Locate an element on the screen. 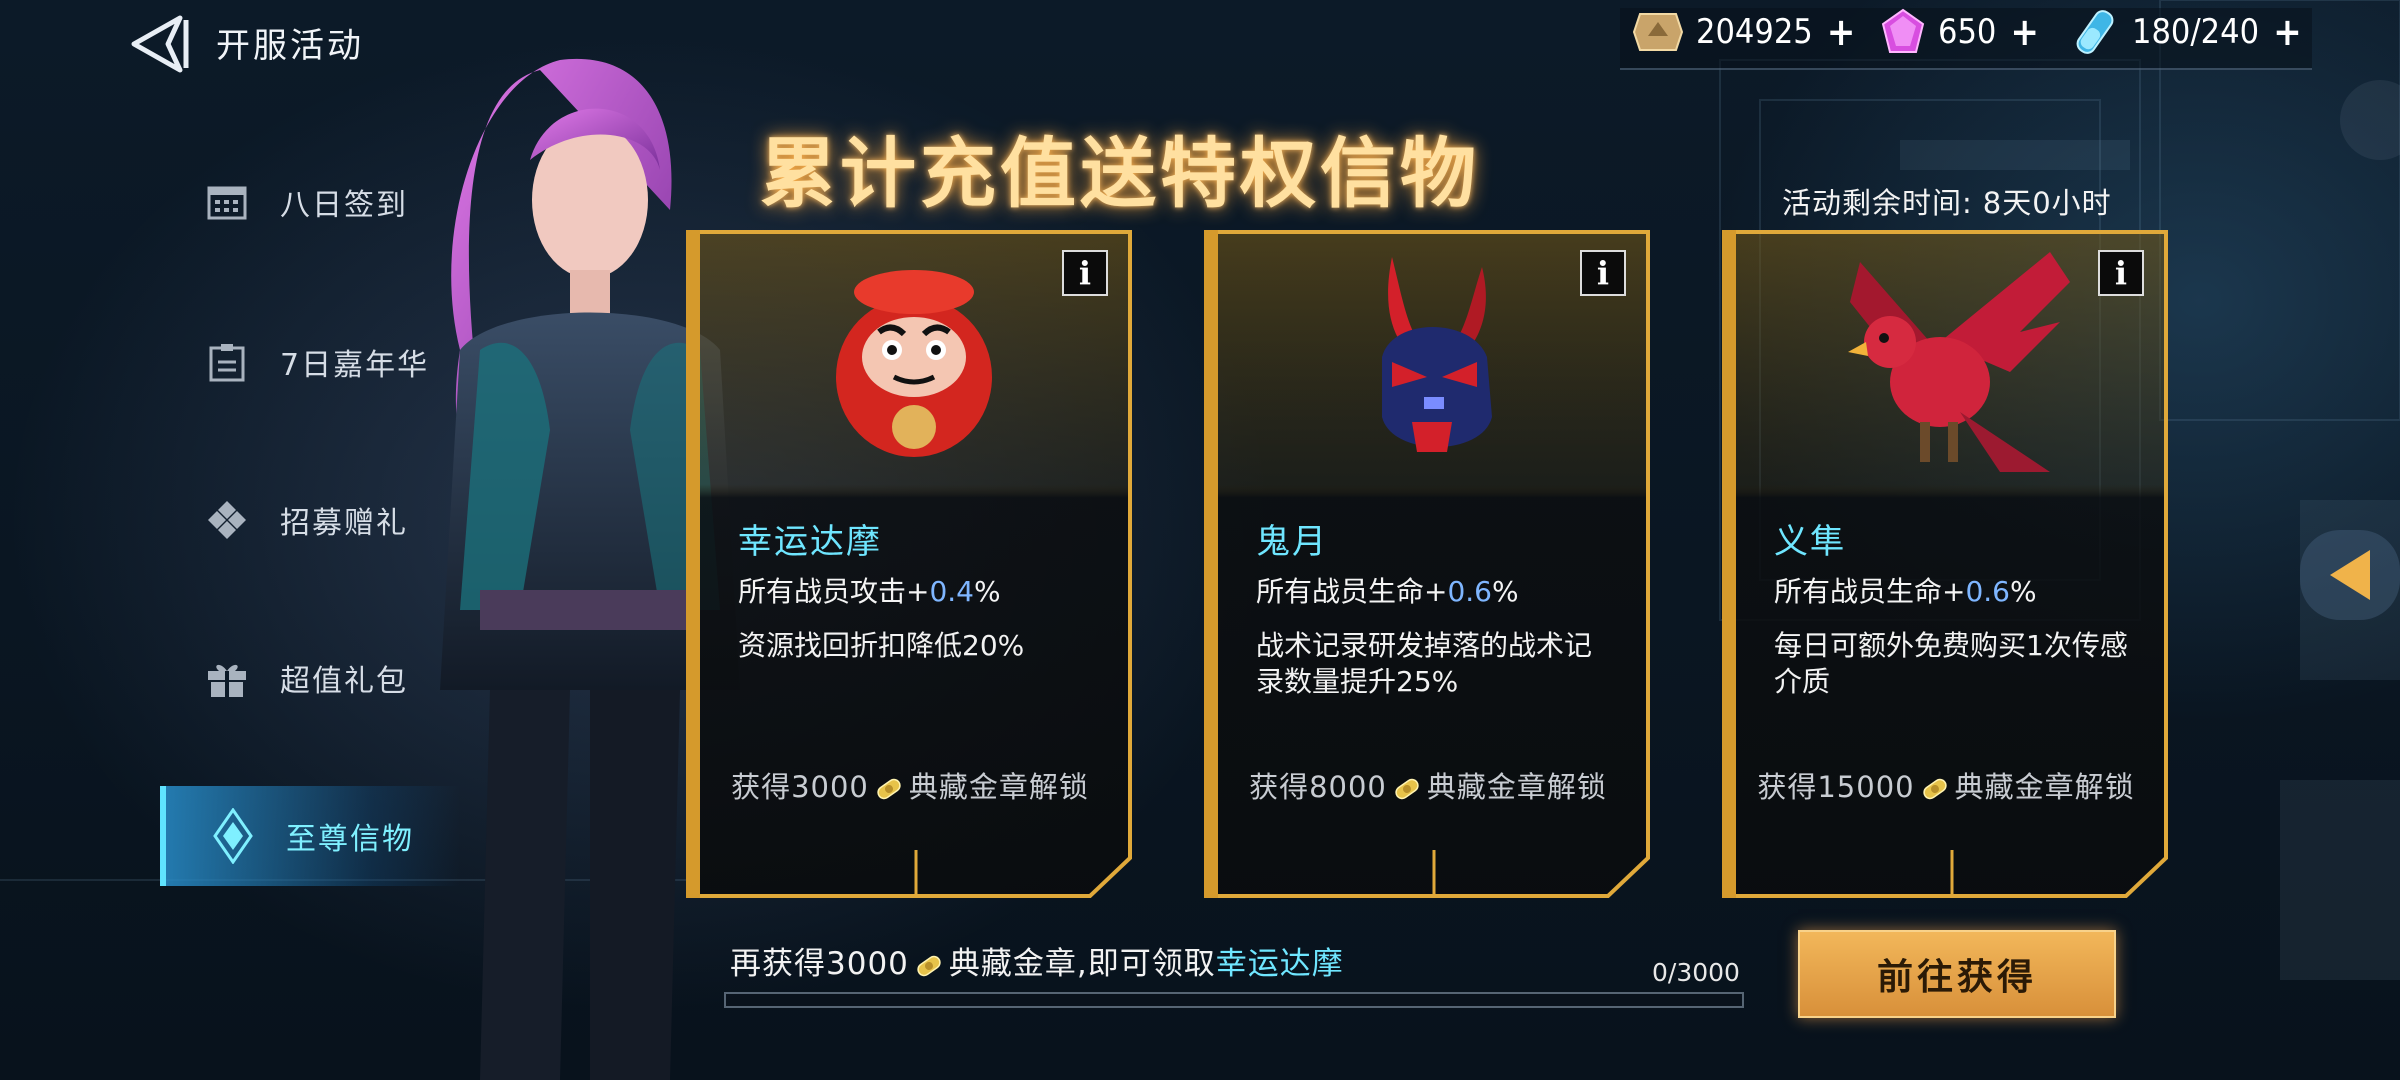  sidebar-item-label: 八日签到 is located at coordinates (344, 205).